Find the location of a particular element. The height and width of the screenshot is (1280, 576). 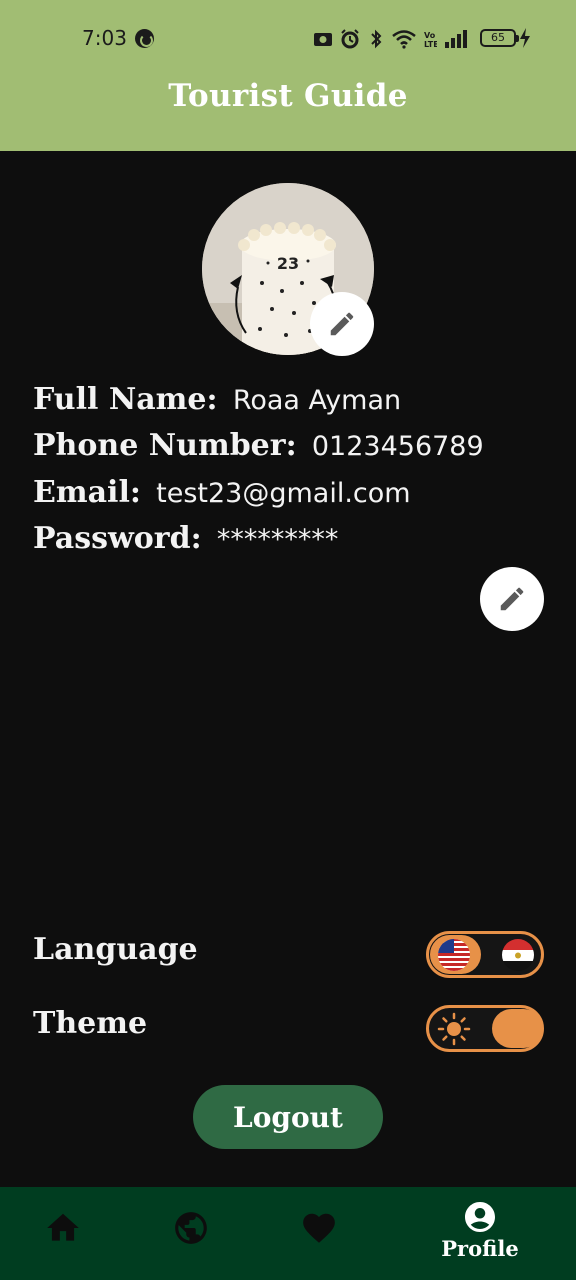

email-value: test23@gmail.com is located at coordinates (283, 493).